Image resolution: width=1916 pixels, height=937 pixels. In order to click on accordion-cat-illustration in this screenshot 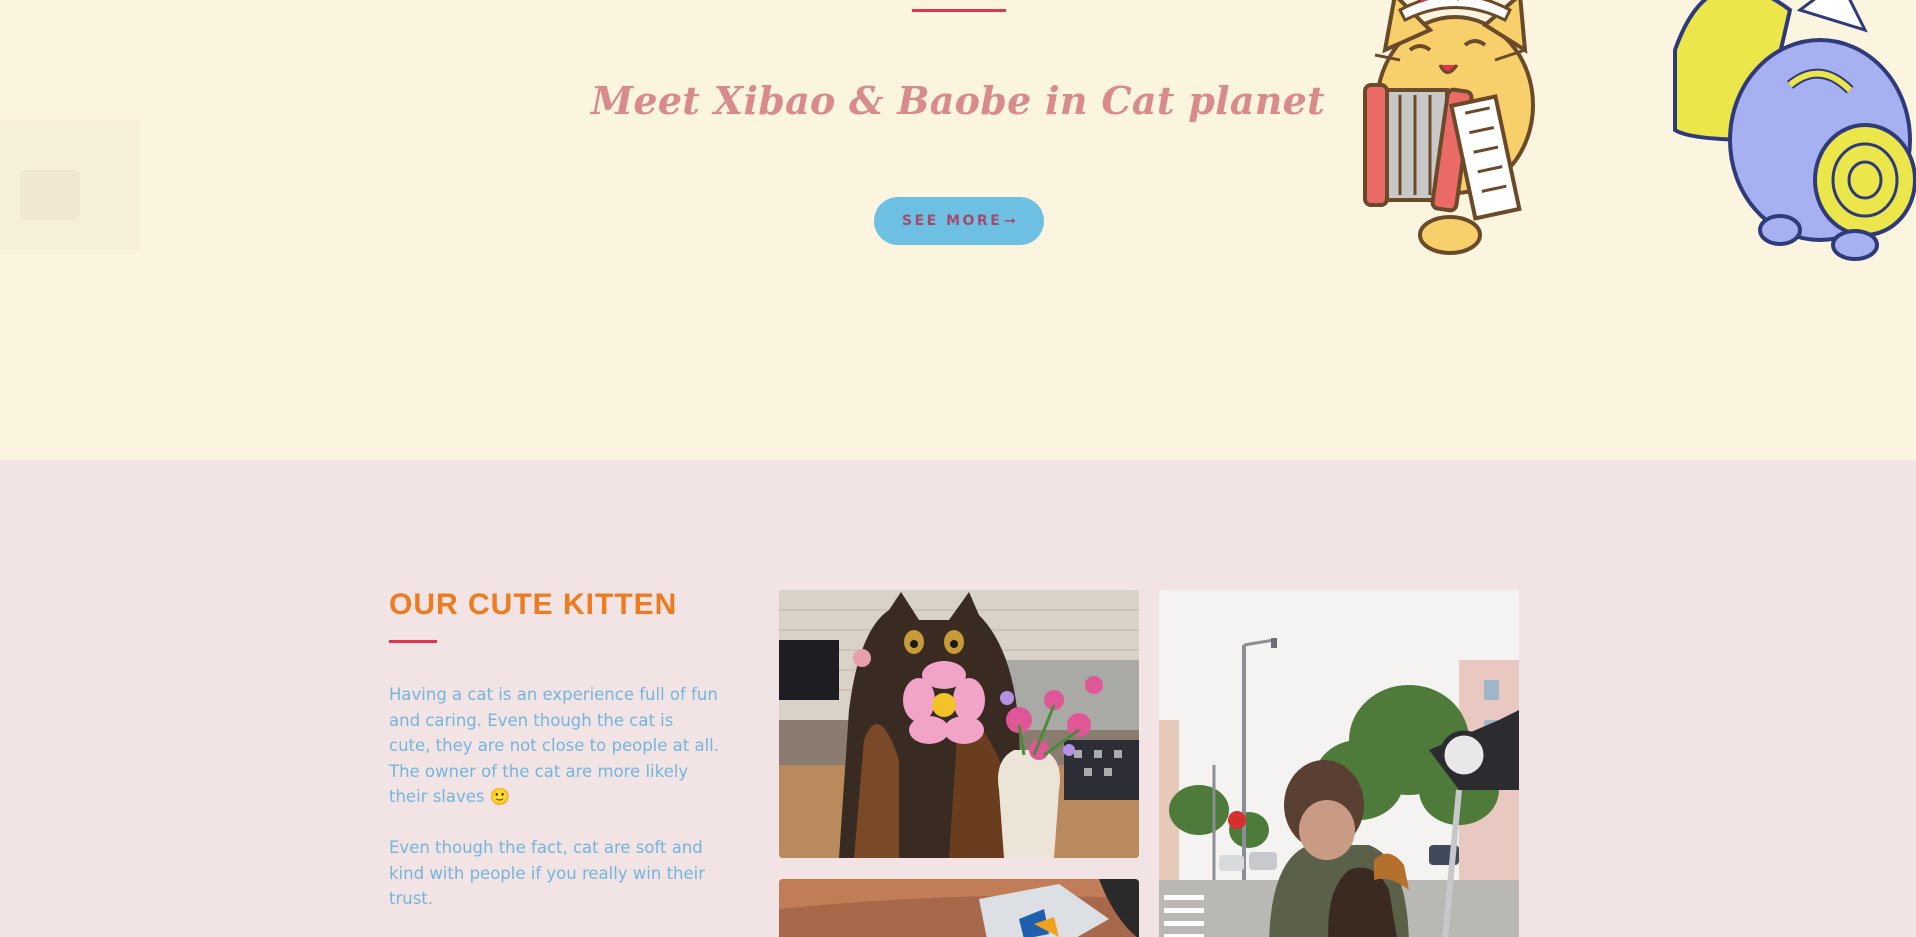, I will do `click(1449, 127)`.